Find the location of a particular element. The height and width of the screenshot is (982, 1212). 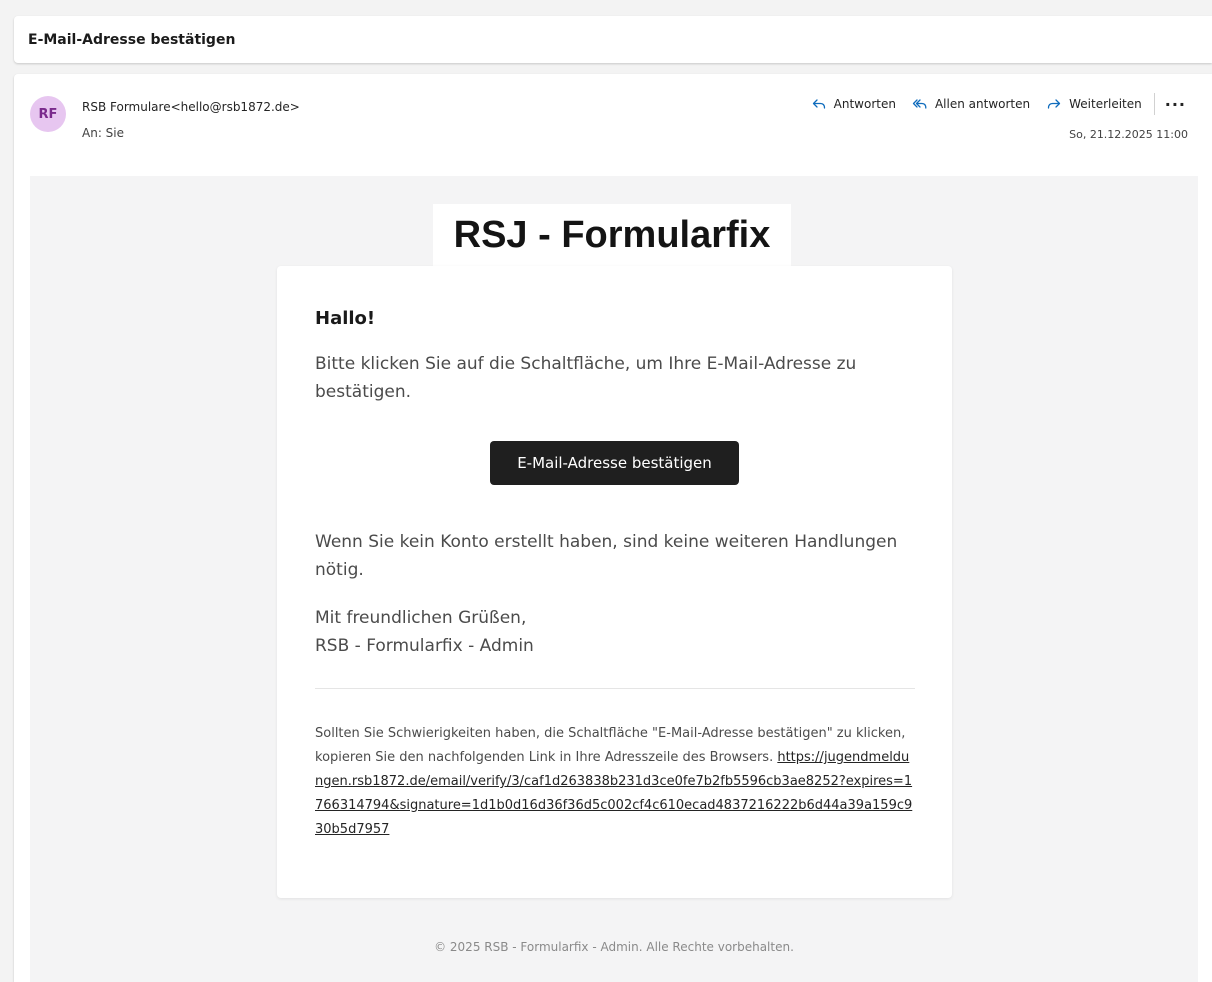

forward-label: Weiterleiten is located at coordinates (1105, 104).